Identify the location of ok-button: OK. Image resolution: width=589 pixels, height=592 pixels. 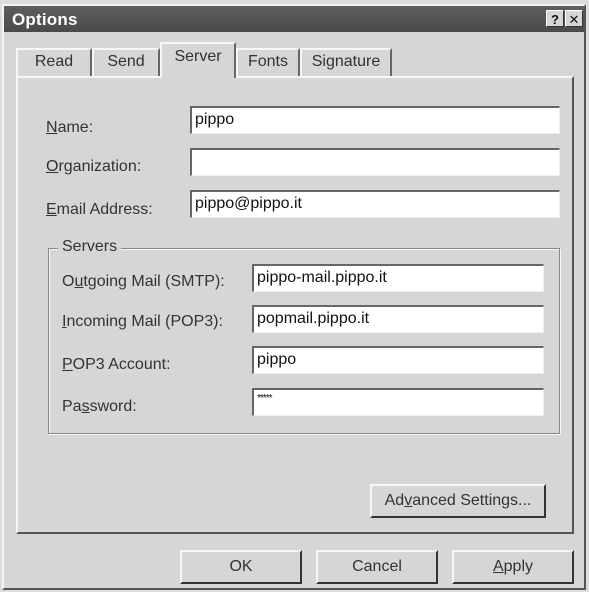
(241, 567).